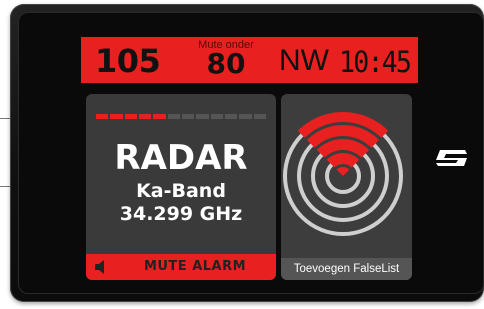  What do you see at coordinates (226, 63) in the screenshot?
I see `mute-threshold-speed: 80` at bounding box center [226, 63].